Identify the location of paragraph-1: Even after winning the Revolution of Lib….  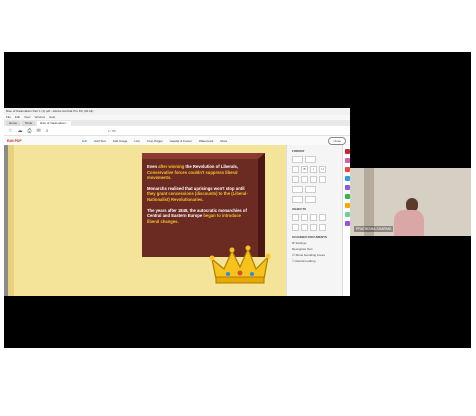
(192, 172).